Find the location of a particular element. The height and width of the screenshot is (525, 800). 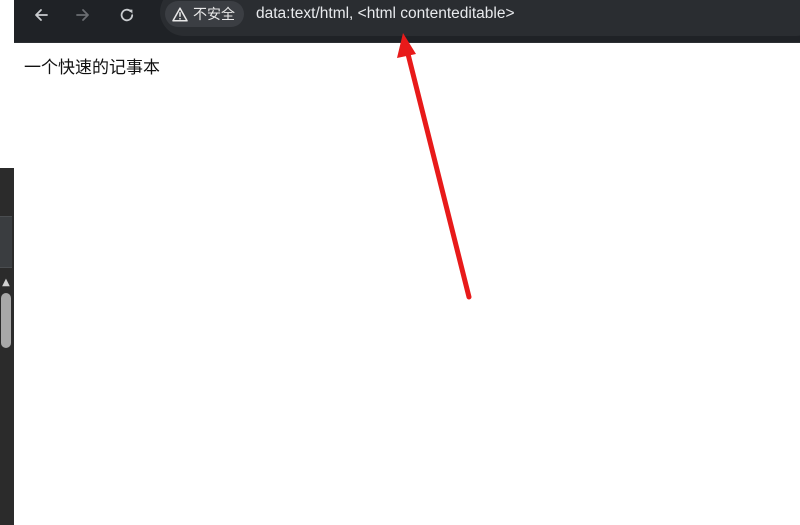

arrow-left-icon is located at coordinates (41, 15).